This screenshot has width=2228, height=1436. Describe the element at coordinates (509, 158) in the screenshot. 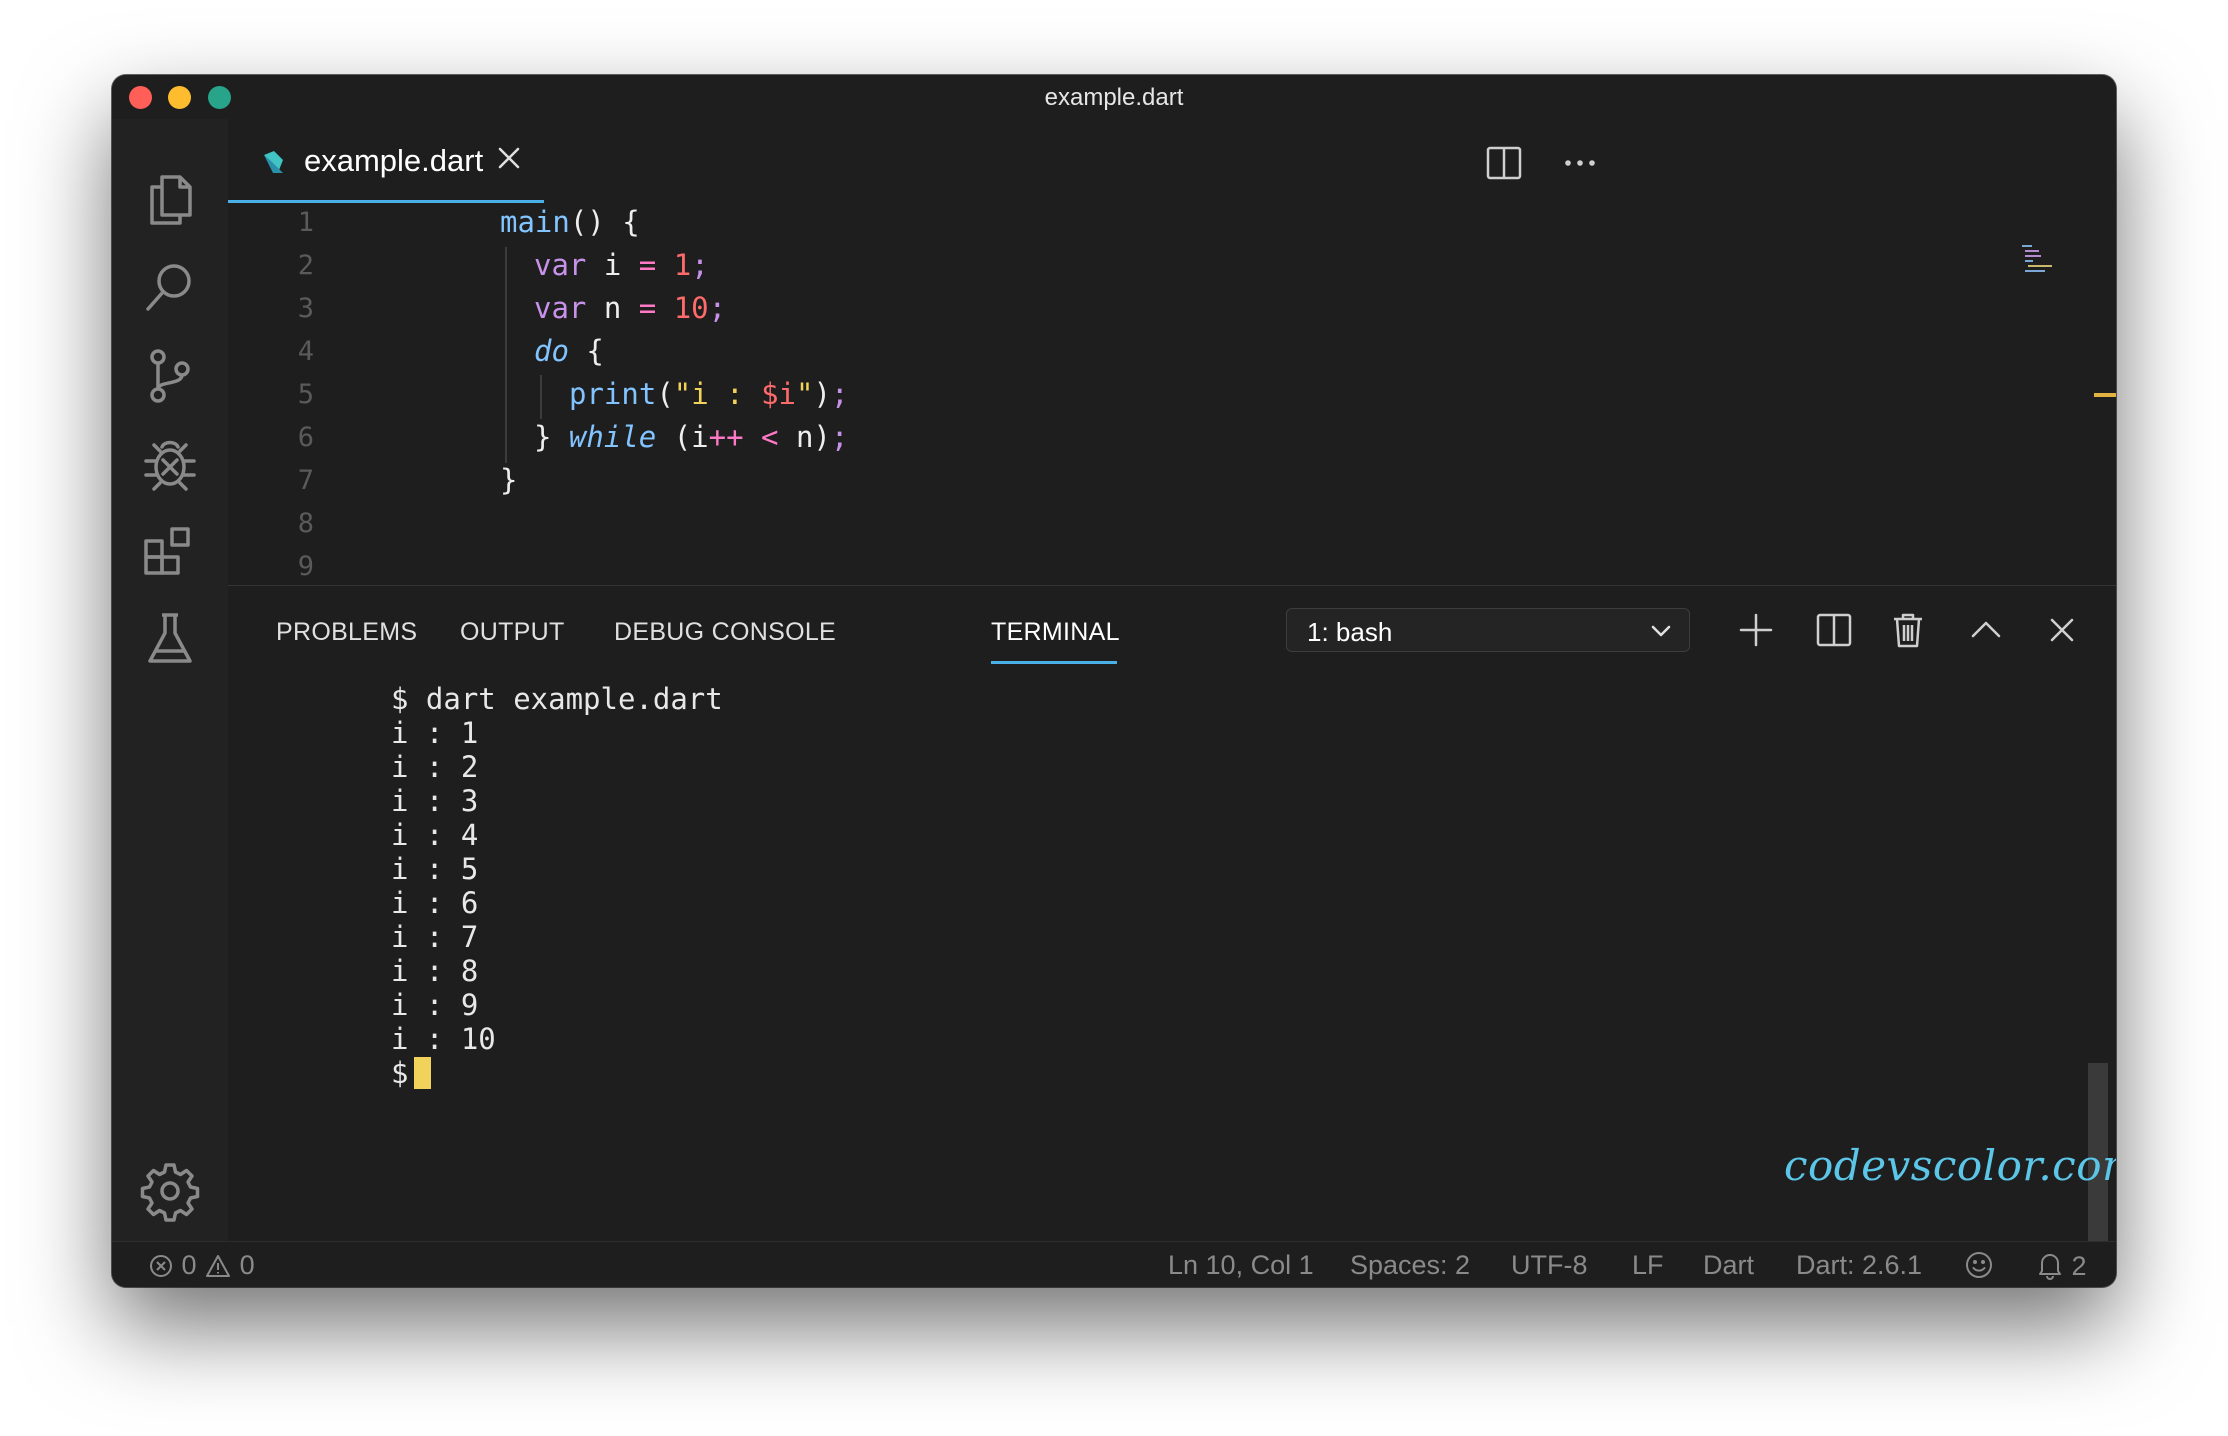

I see `close-icon` at that location.